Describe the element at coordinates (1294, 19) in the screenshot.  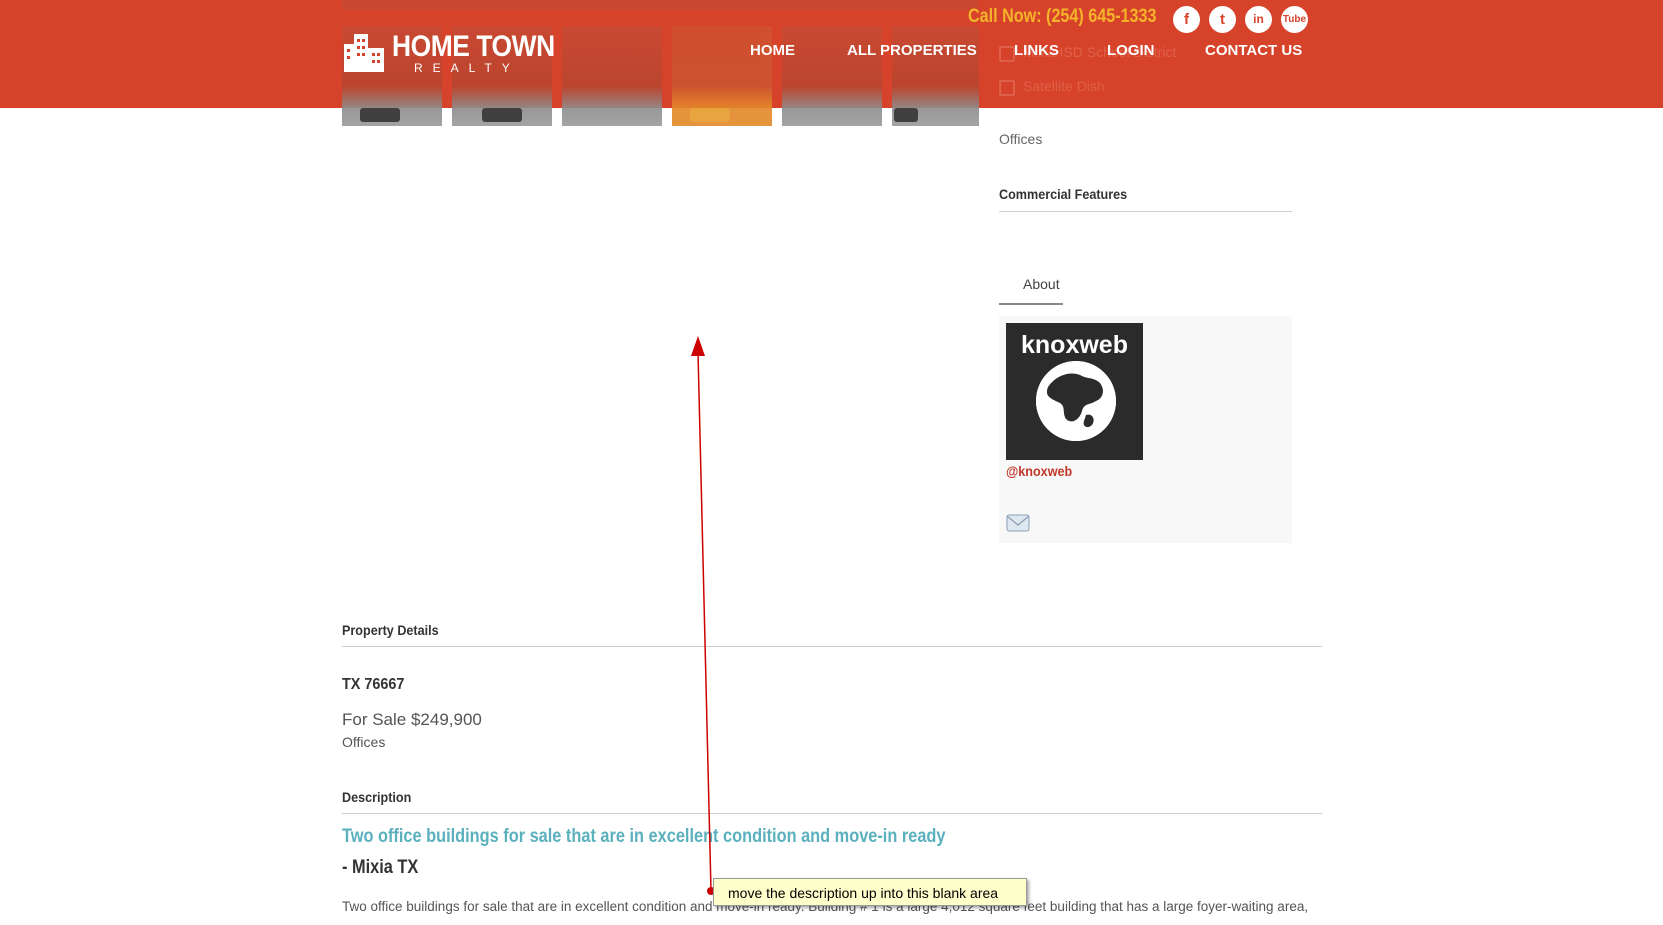
I see `youtube-icon: Tube` at that location.